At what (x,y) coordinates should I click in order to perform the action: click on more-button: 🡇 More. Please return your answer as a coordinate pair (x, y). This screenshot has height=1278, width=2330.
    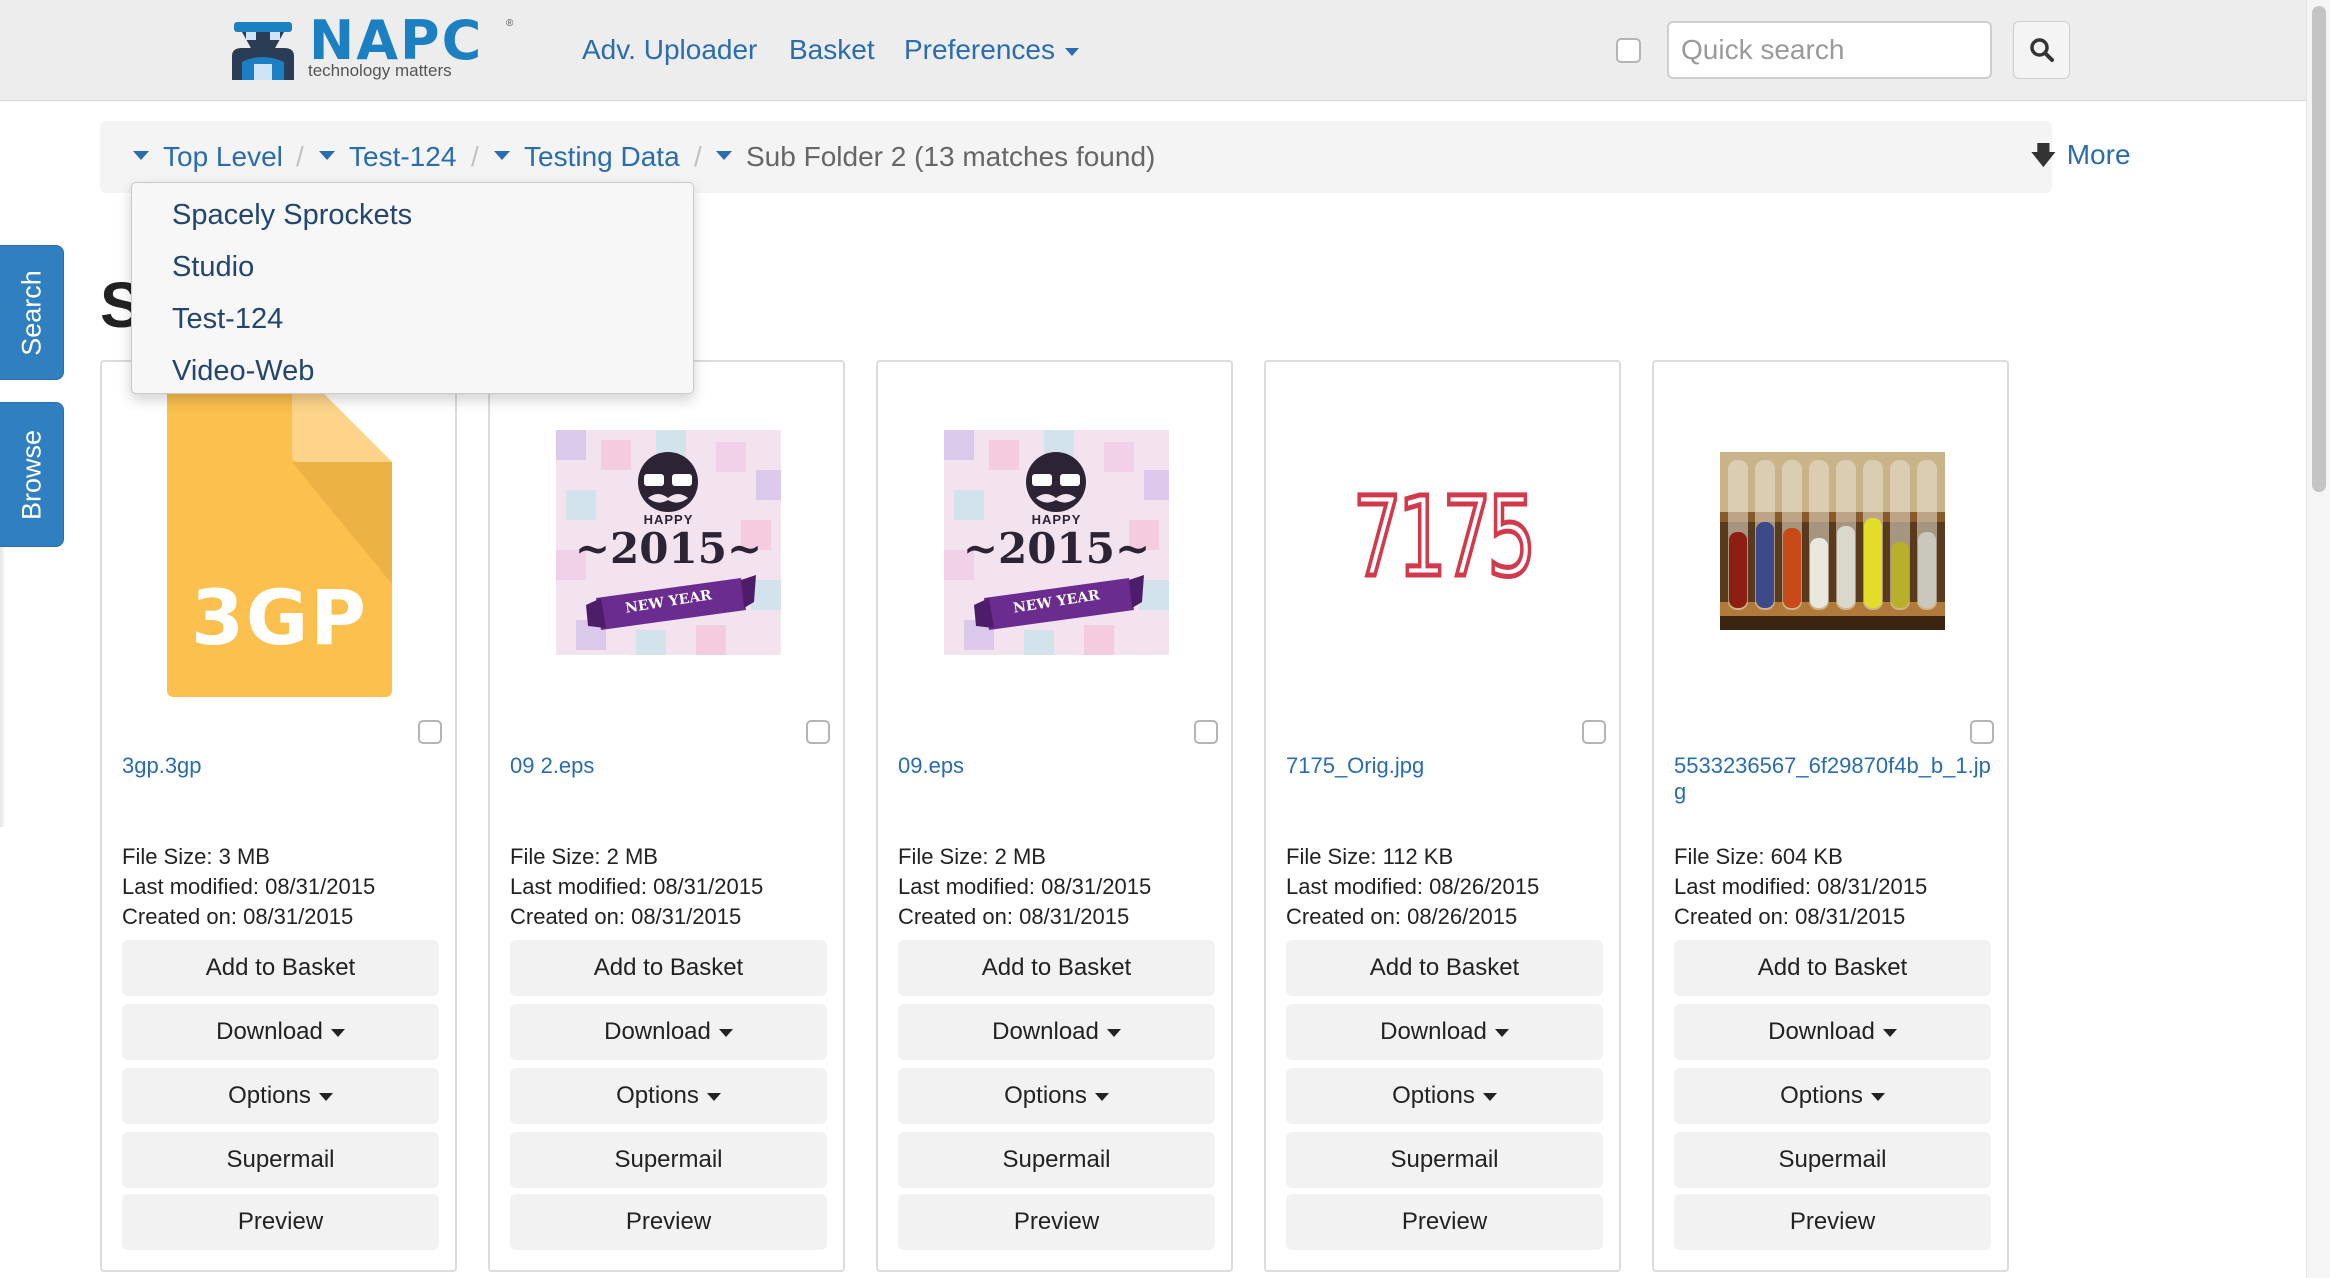
    Looking at the image, I should click on (2080, 155).